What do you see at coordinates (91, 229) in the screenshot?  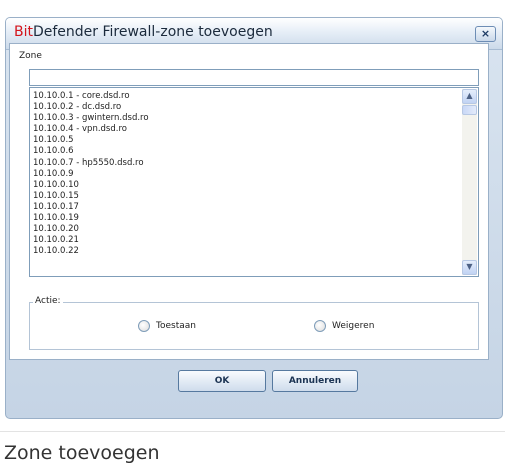 I see `zone-list-item: 10.10.0.20` at bounding box center [91, 229].